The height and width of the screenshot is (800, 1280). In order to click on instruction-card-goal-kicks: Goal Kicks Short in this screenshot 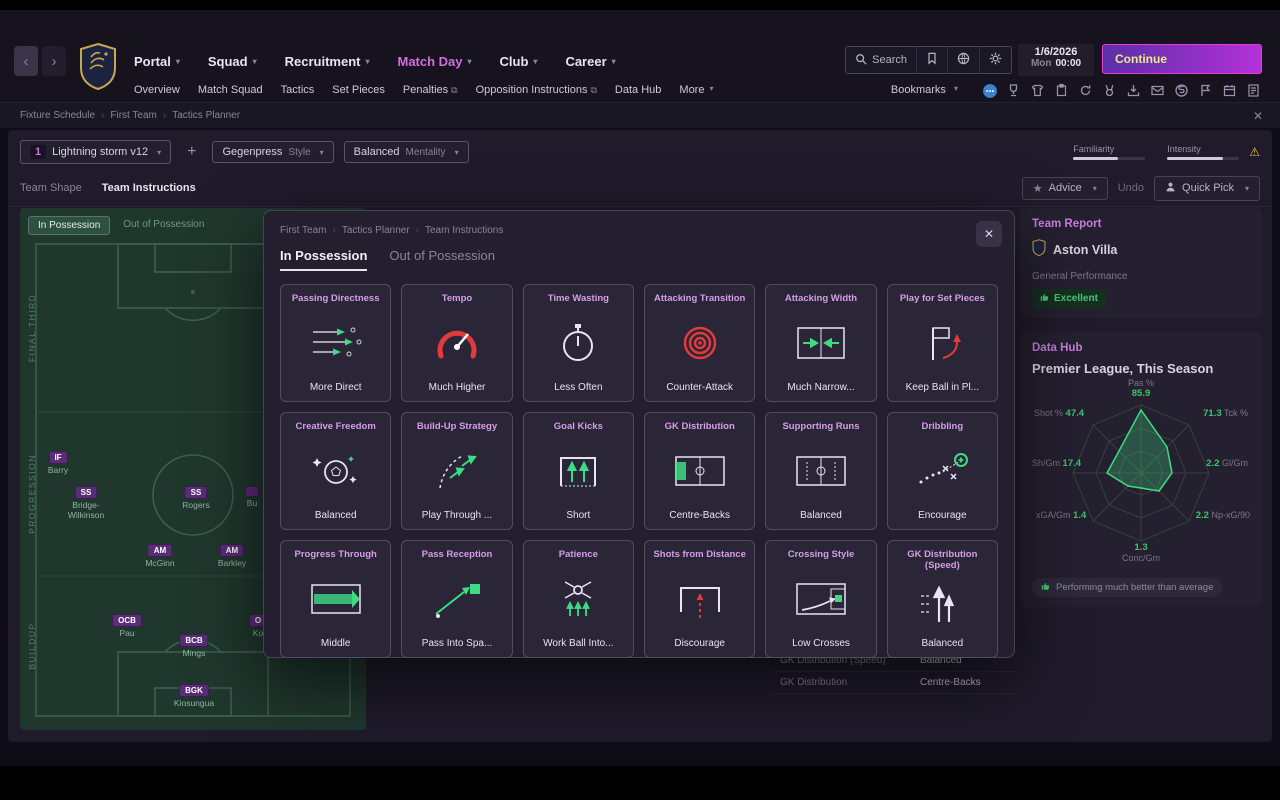, I will do `click(578, 471)`.